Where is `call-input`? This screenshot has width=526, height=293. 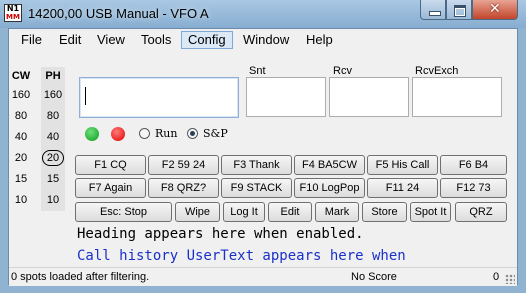
call-input is located at coordinates (159, 97).